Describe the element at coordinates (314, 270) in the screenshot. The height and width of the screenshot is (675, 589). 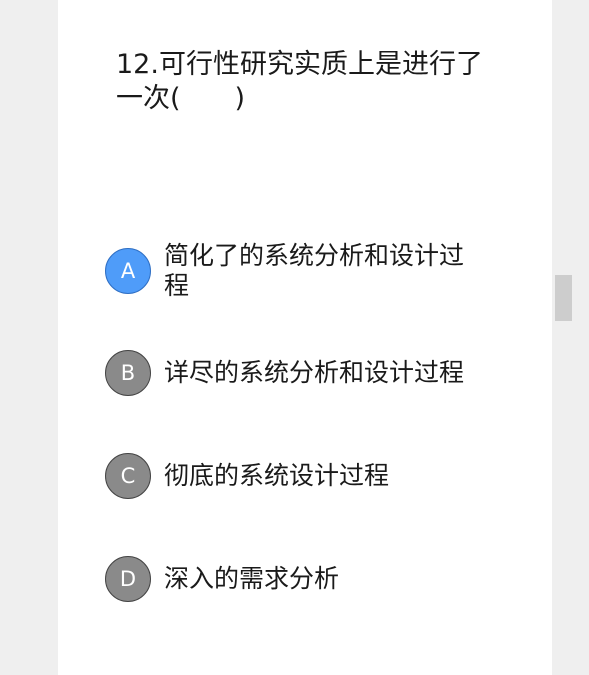
I see `option-text: 简化了的系统分析和设计过程` at that location.